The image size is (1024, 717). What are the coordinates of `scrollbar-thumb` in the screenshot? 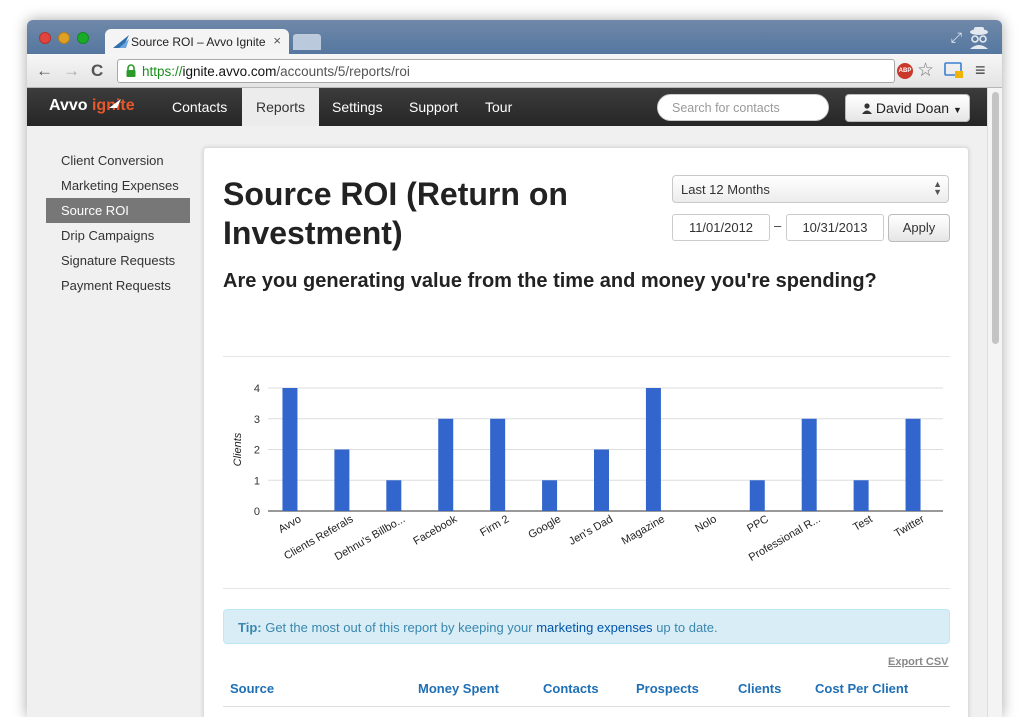 It's located at (995, 218).